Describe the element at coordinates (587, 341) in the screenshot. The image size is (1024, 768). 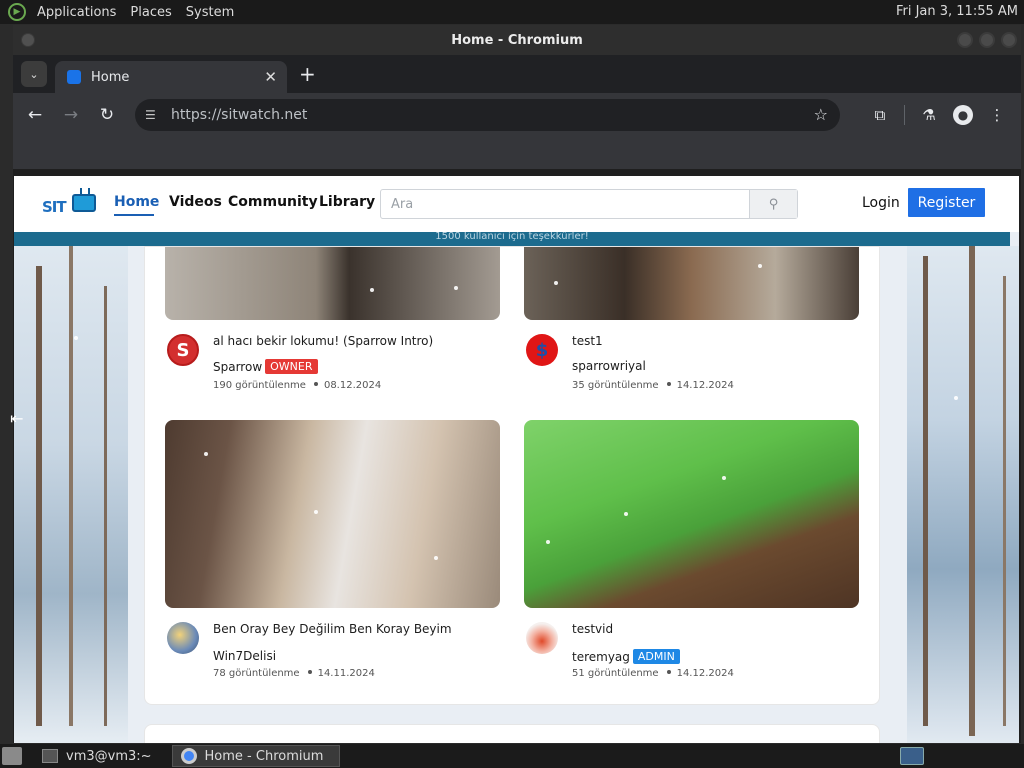
I see `video-title: test1` at that location.